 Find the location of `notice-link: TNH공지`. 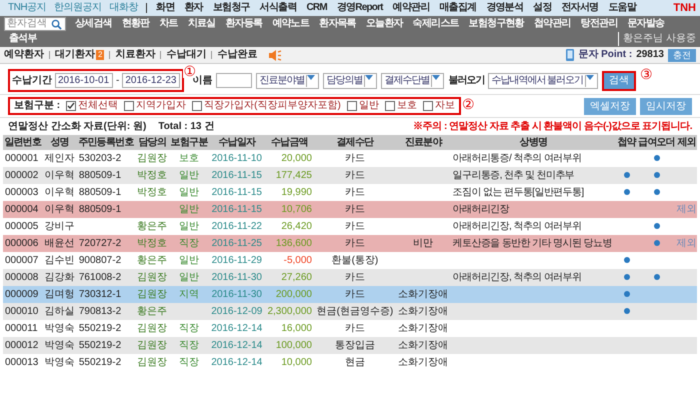

notice-link: TNH공지 is located at coordinates (27, 8).